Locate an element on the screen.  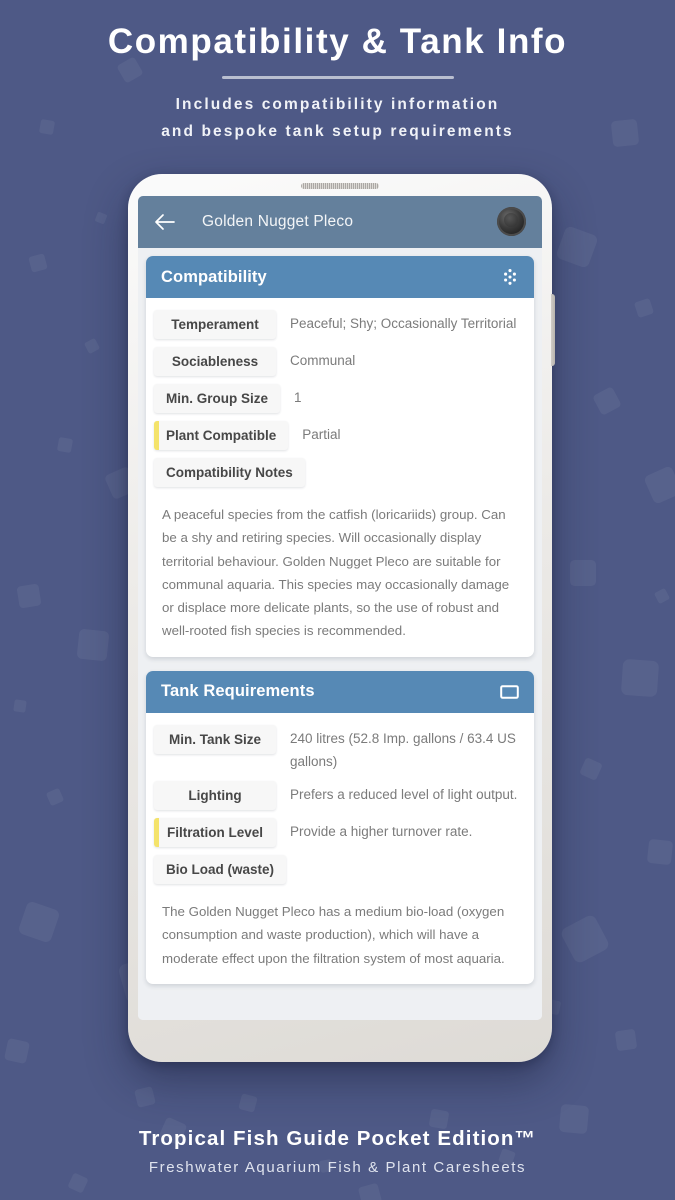
row-label-wrap: Sociableness is located at coordinates (215, 361).